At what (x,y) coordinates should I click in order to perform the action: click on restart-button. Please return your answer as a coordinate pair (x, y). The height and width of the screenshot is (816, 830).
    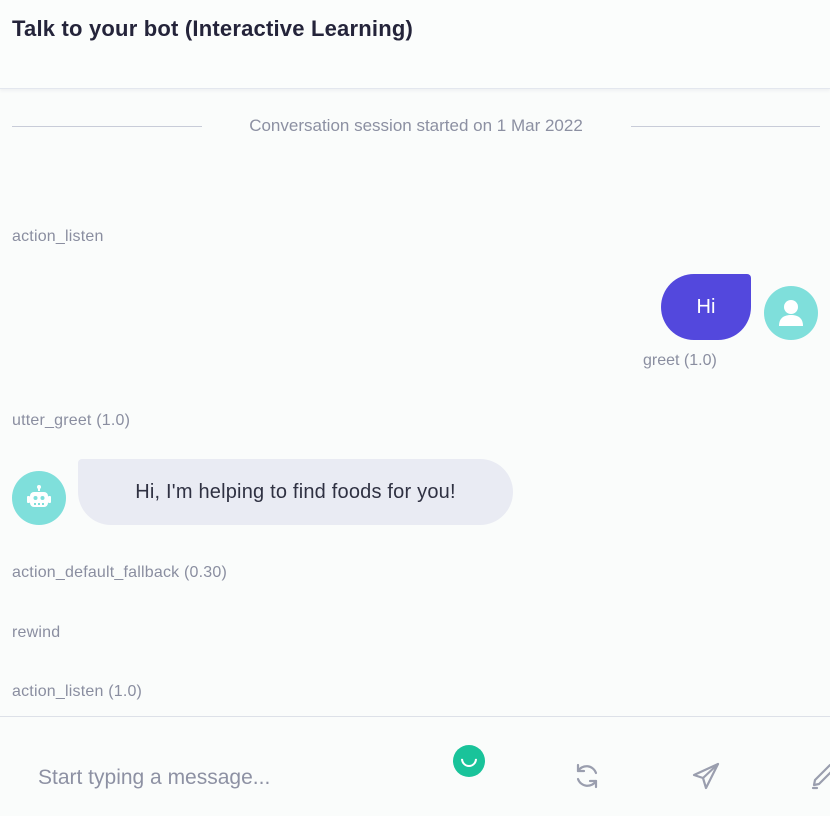
    Looking at the image, I should click on (587, 776).